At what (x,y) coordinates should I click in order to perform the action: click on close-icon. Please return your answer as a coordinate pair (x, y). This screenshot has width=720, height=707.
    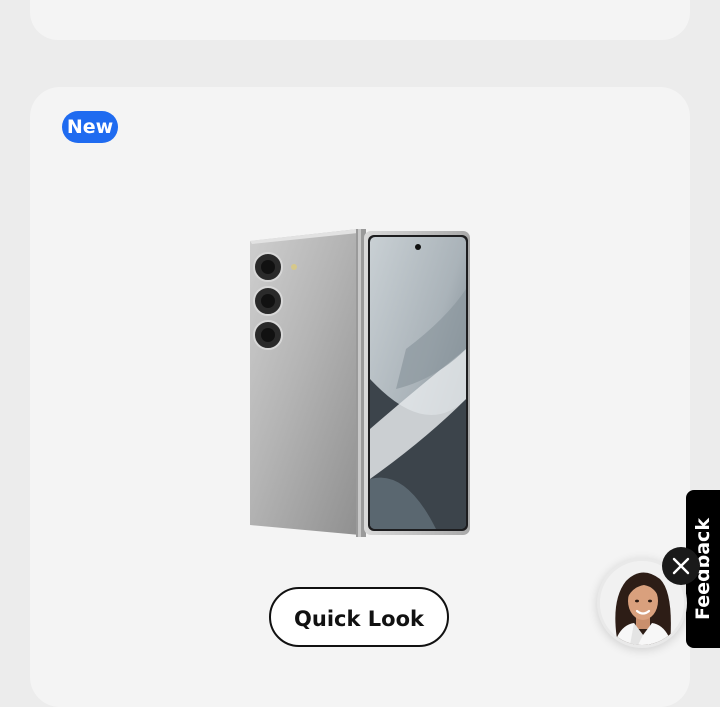
    Looking at the image, I should click on (681, 566).